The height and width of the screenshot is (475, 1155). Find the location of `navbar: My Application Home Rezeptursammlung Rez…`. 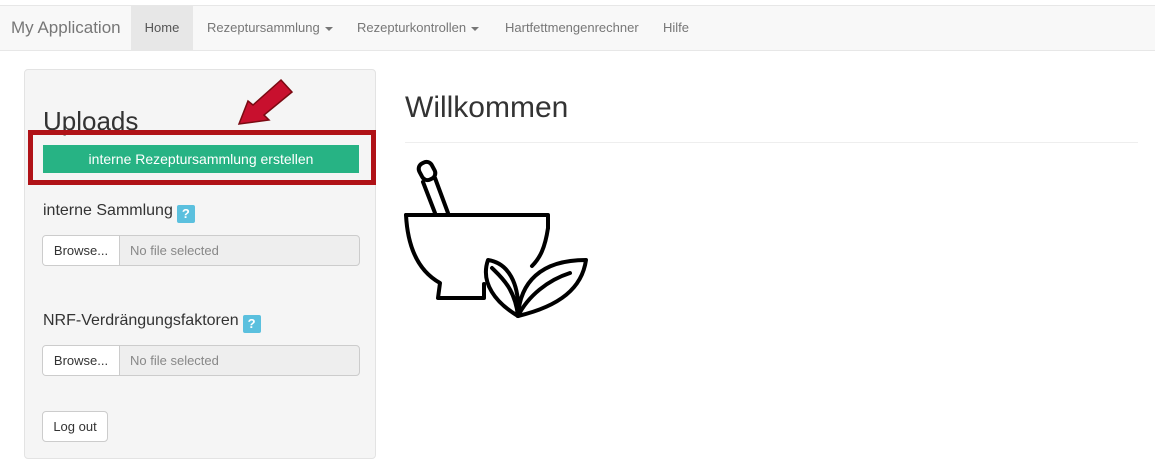

navbar: My Application Home Rezeptursammlung Rez… is located at coordinates (577, 28).